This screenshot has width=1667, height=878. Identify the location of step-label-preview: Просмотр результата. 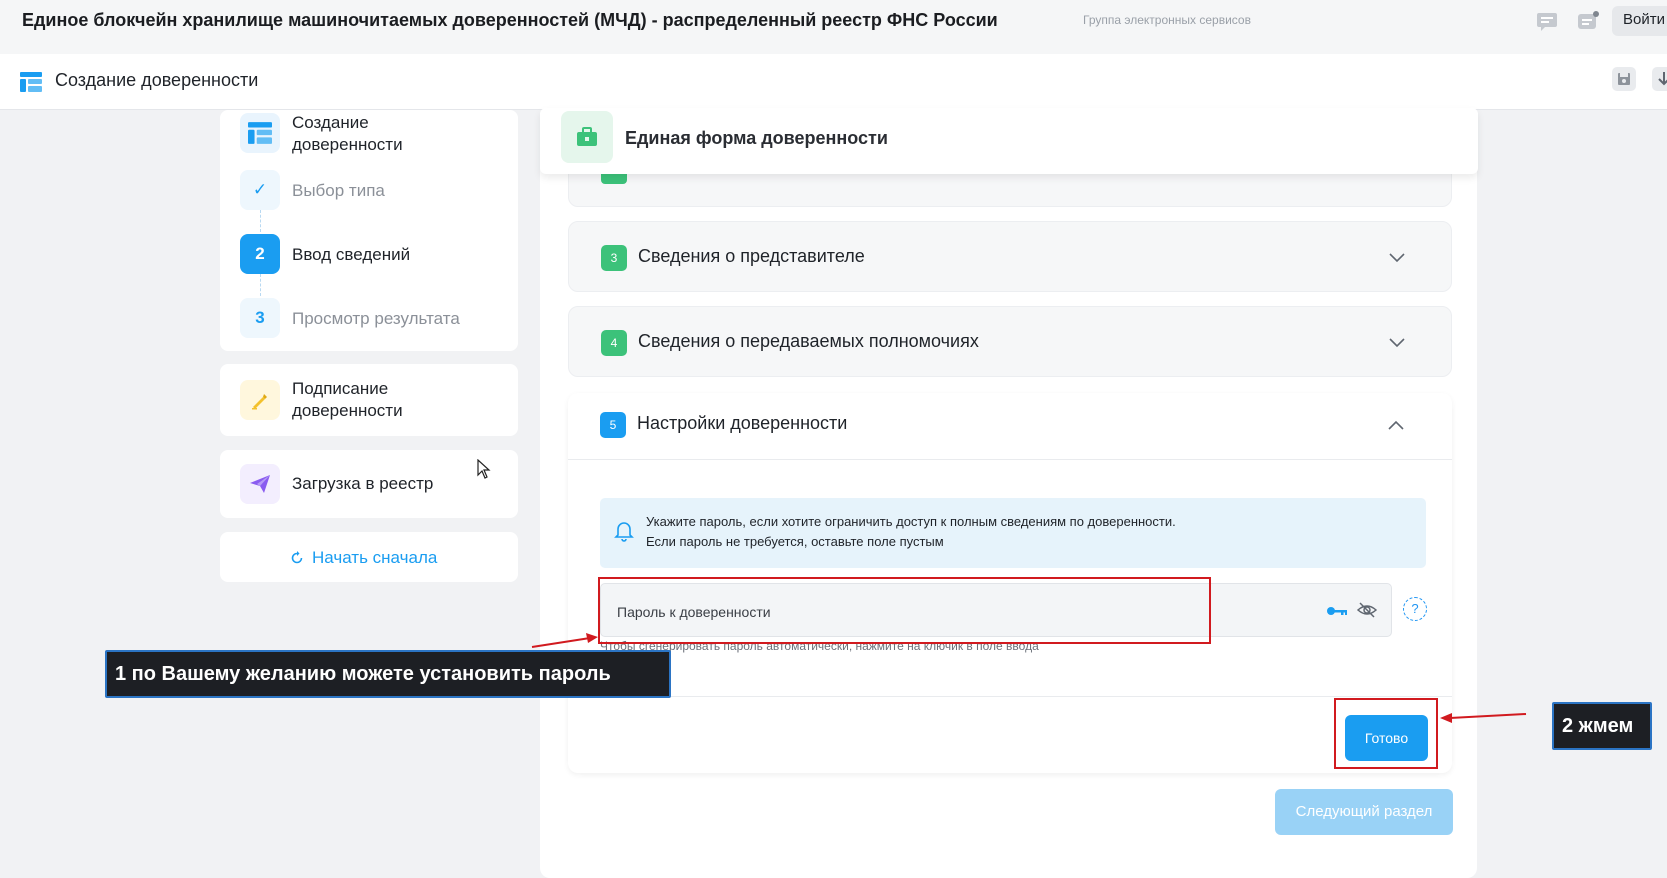
(376, 319).